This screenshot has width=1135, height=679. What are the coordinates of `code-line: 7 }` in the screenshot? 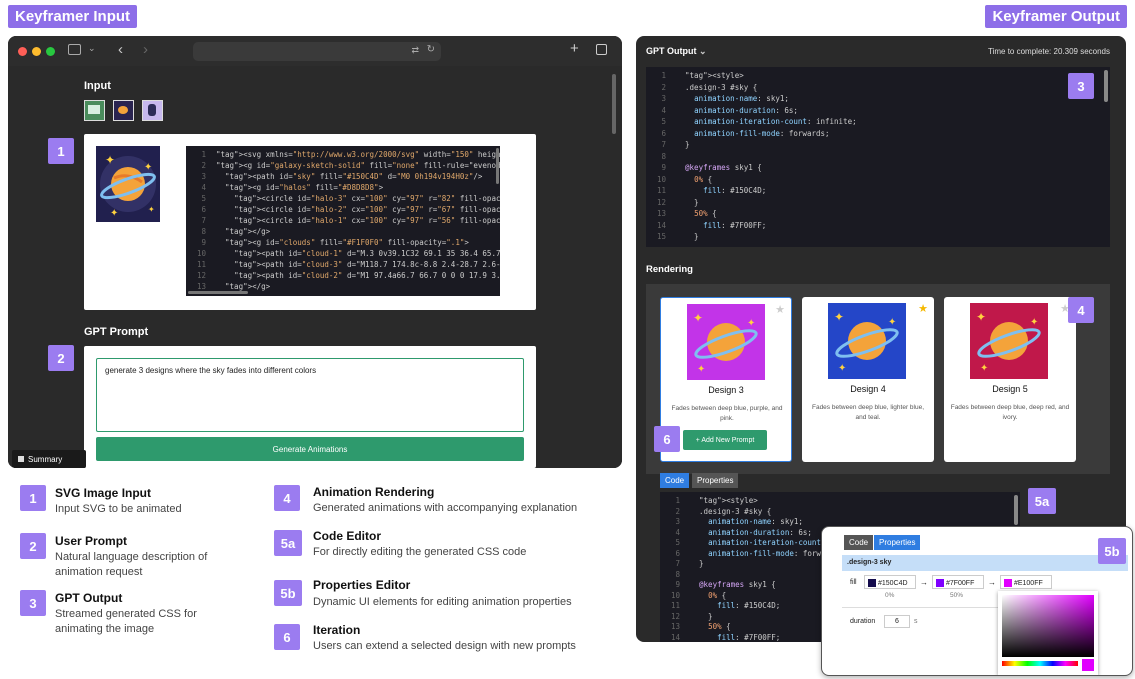 It's located at (689, 563).